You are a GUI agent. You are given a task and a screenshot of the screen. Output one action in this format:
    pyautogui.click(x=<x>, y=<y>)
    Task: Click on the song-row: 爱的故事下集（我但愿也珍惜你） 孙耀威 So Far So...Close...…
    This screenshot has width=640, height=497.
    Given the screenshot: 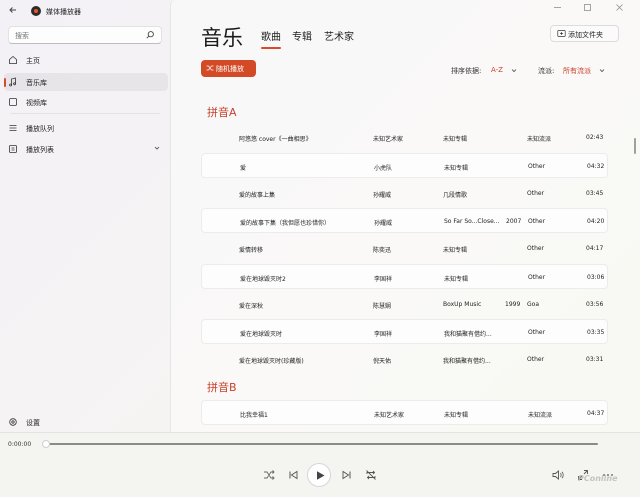 What is the action you would take?
    pyautogui.click(x=404, y=220)
    